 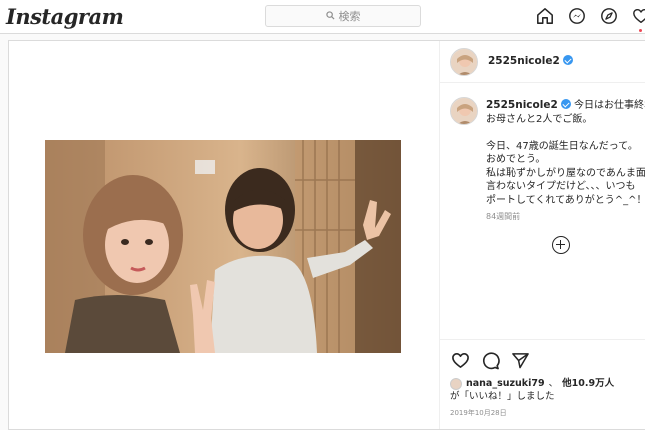 What do you see at coordinates (609, 105) in the screenshot?
I see `caption-line: 今日はお仕事終わり` at bounding box center [609, 105].